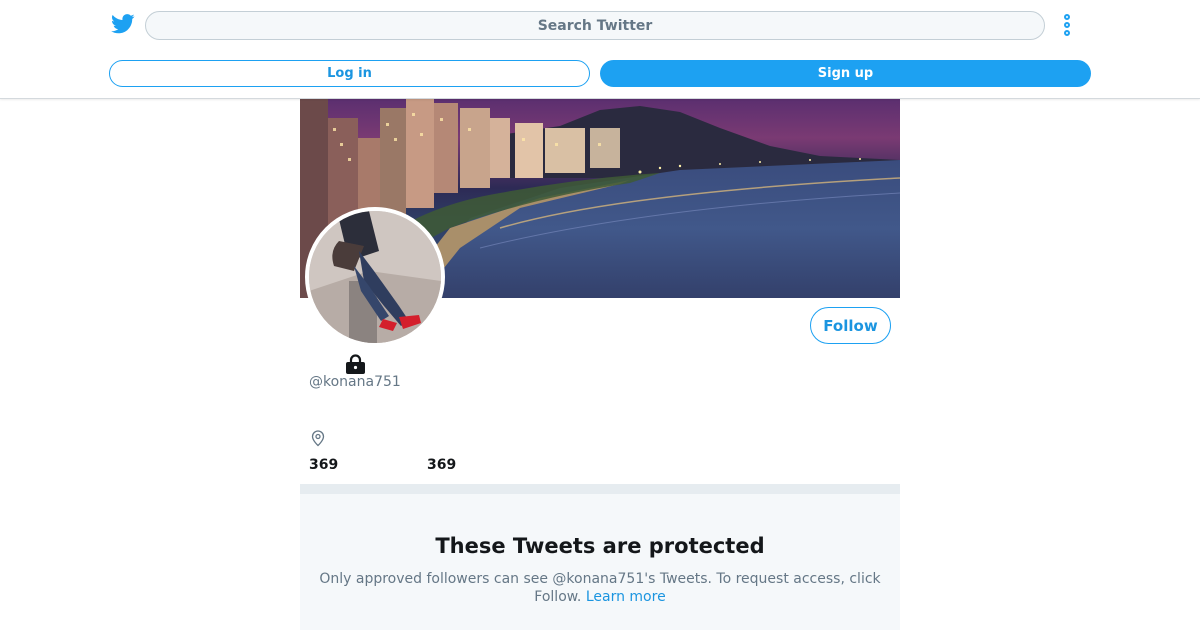  What do you see at coordinates (626, 597) in the screenshot?
I see `learn-more-link: Learn more` at bounding box center [626, 597].